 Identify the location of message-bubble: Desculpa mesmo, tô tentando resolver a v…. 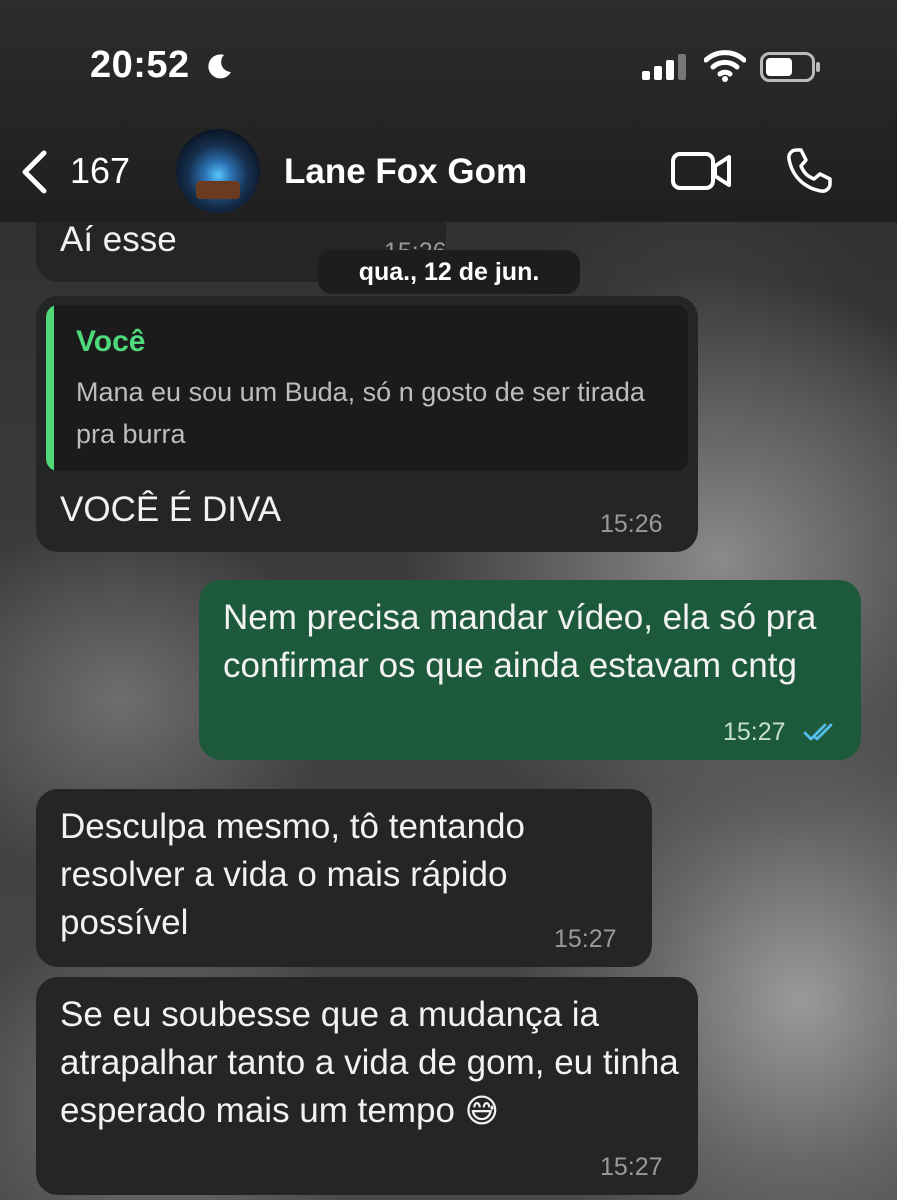
(344, 878).